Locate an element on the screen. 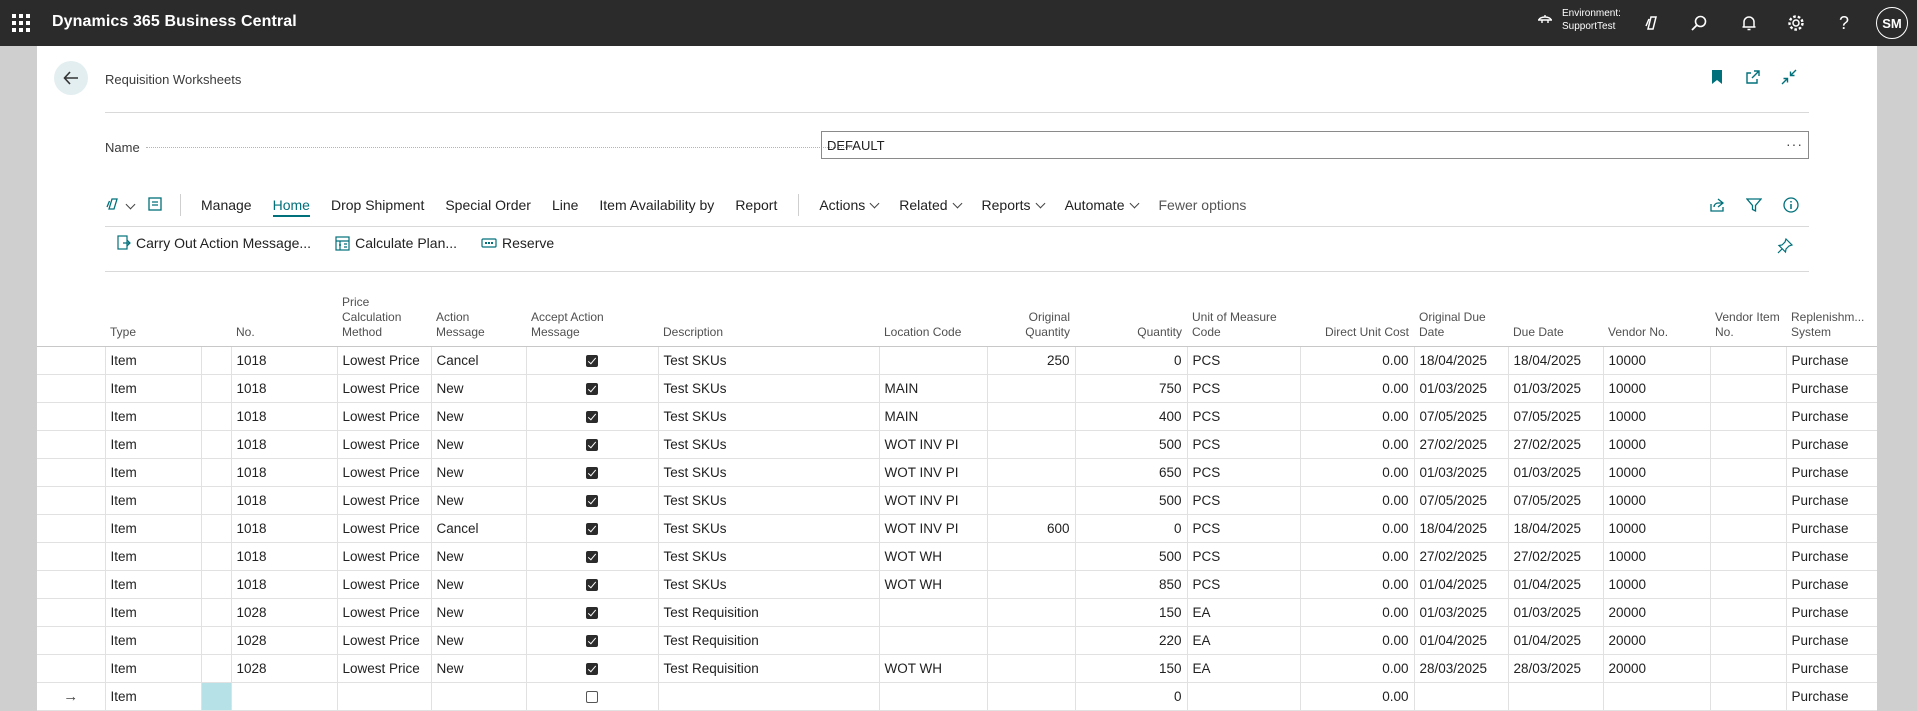 The height and width of the screenshot is (711, 1917). action-special-order: Special Order is located at coordinates (488, 205).